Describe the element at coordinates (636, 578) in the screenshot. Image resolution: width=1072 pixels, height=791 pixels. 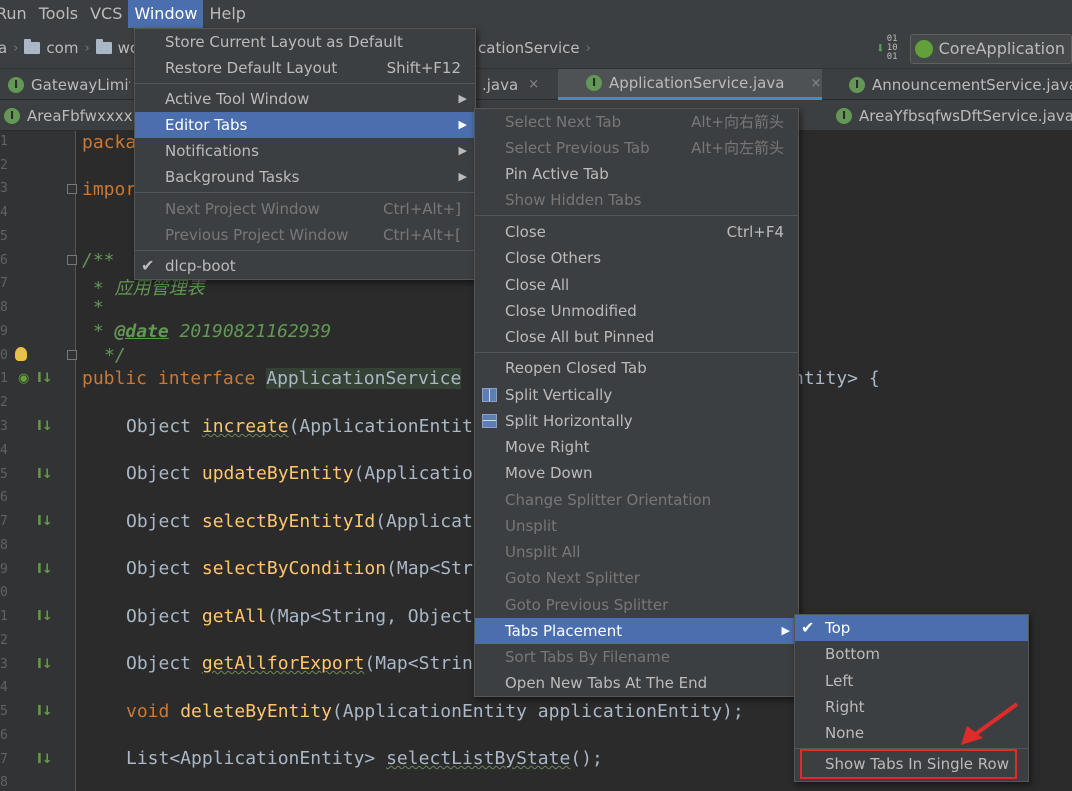
I see `menu-item-goto-next-splitter: Goto Next Splitter` at that location.